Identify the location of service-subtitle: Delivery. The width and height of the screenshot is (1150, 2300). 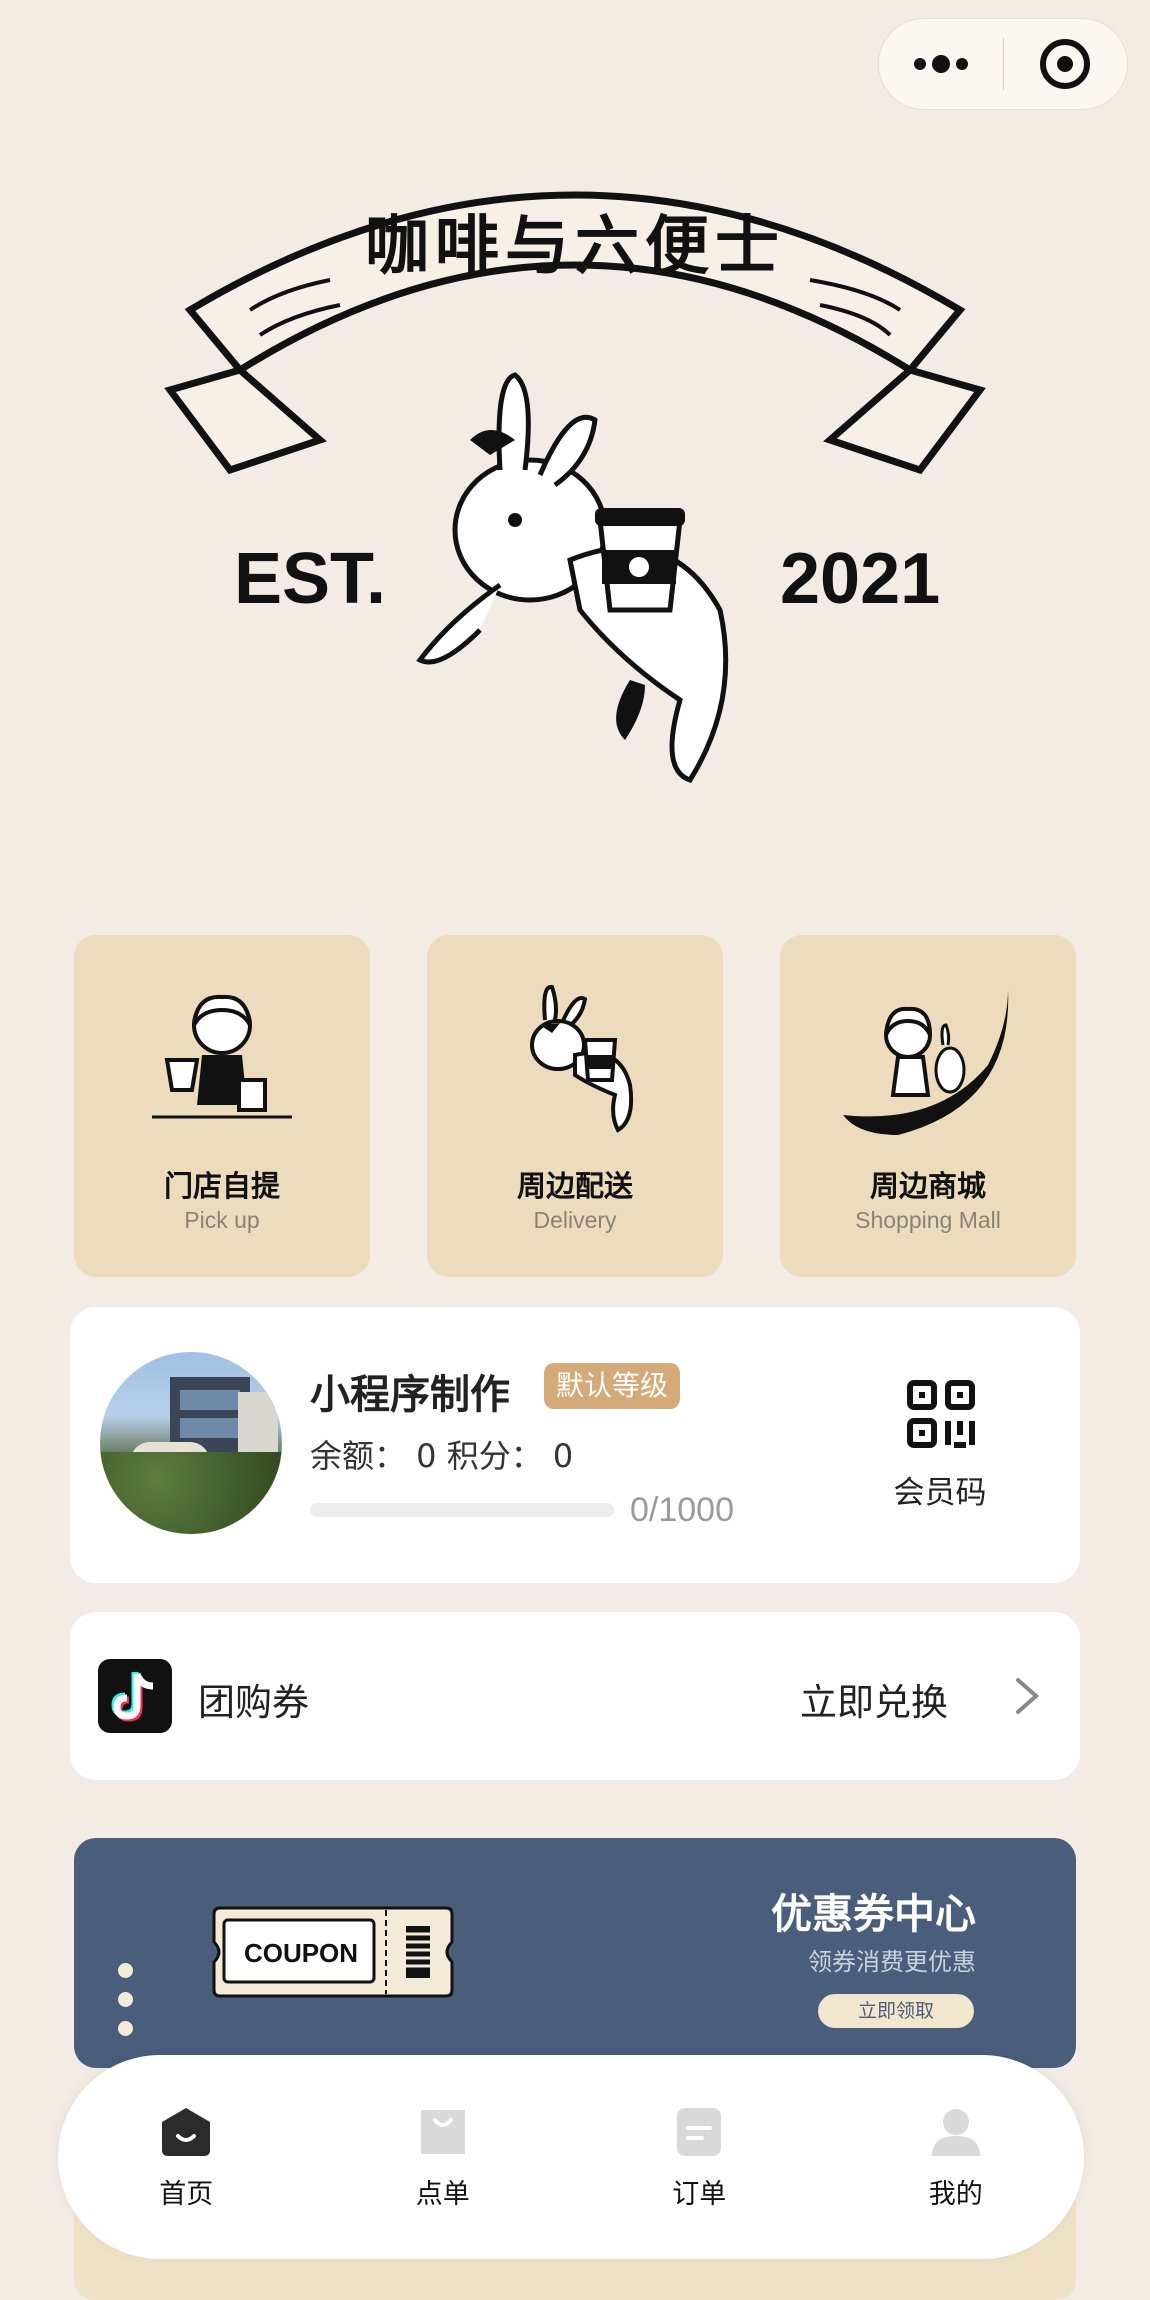
(575, 1220).